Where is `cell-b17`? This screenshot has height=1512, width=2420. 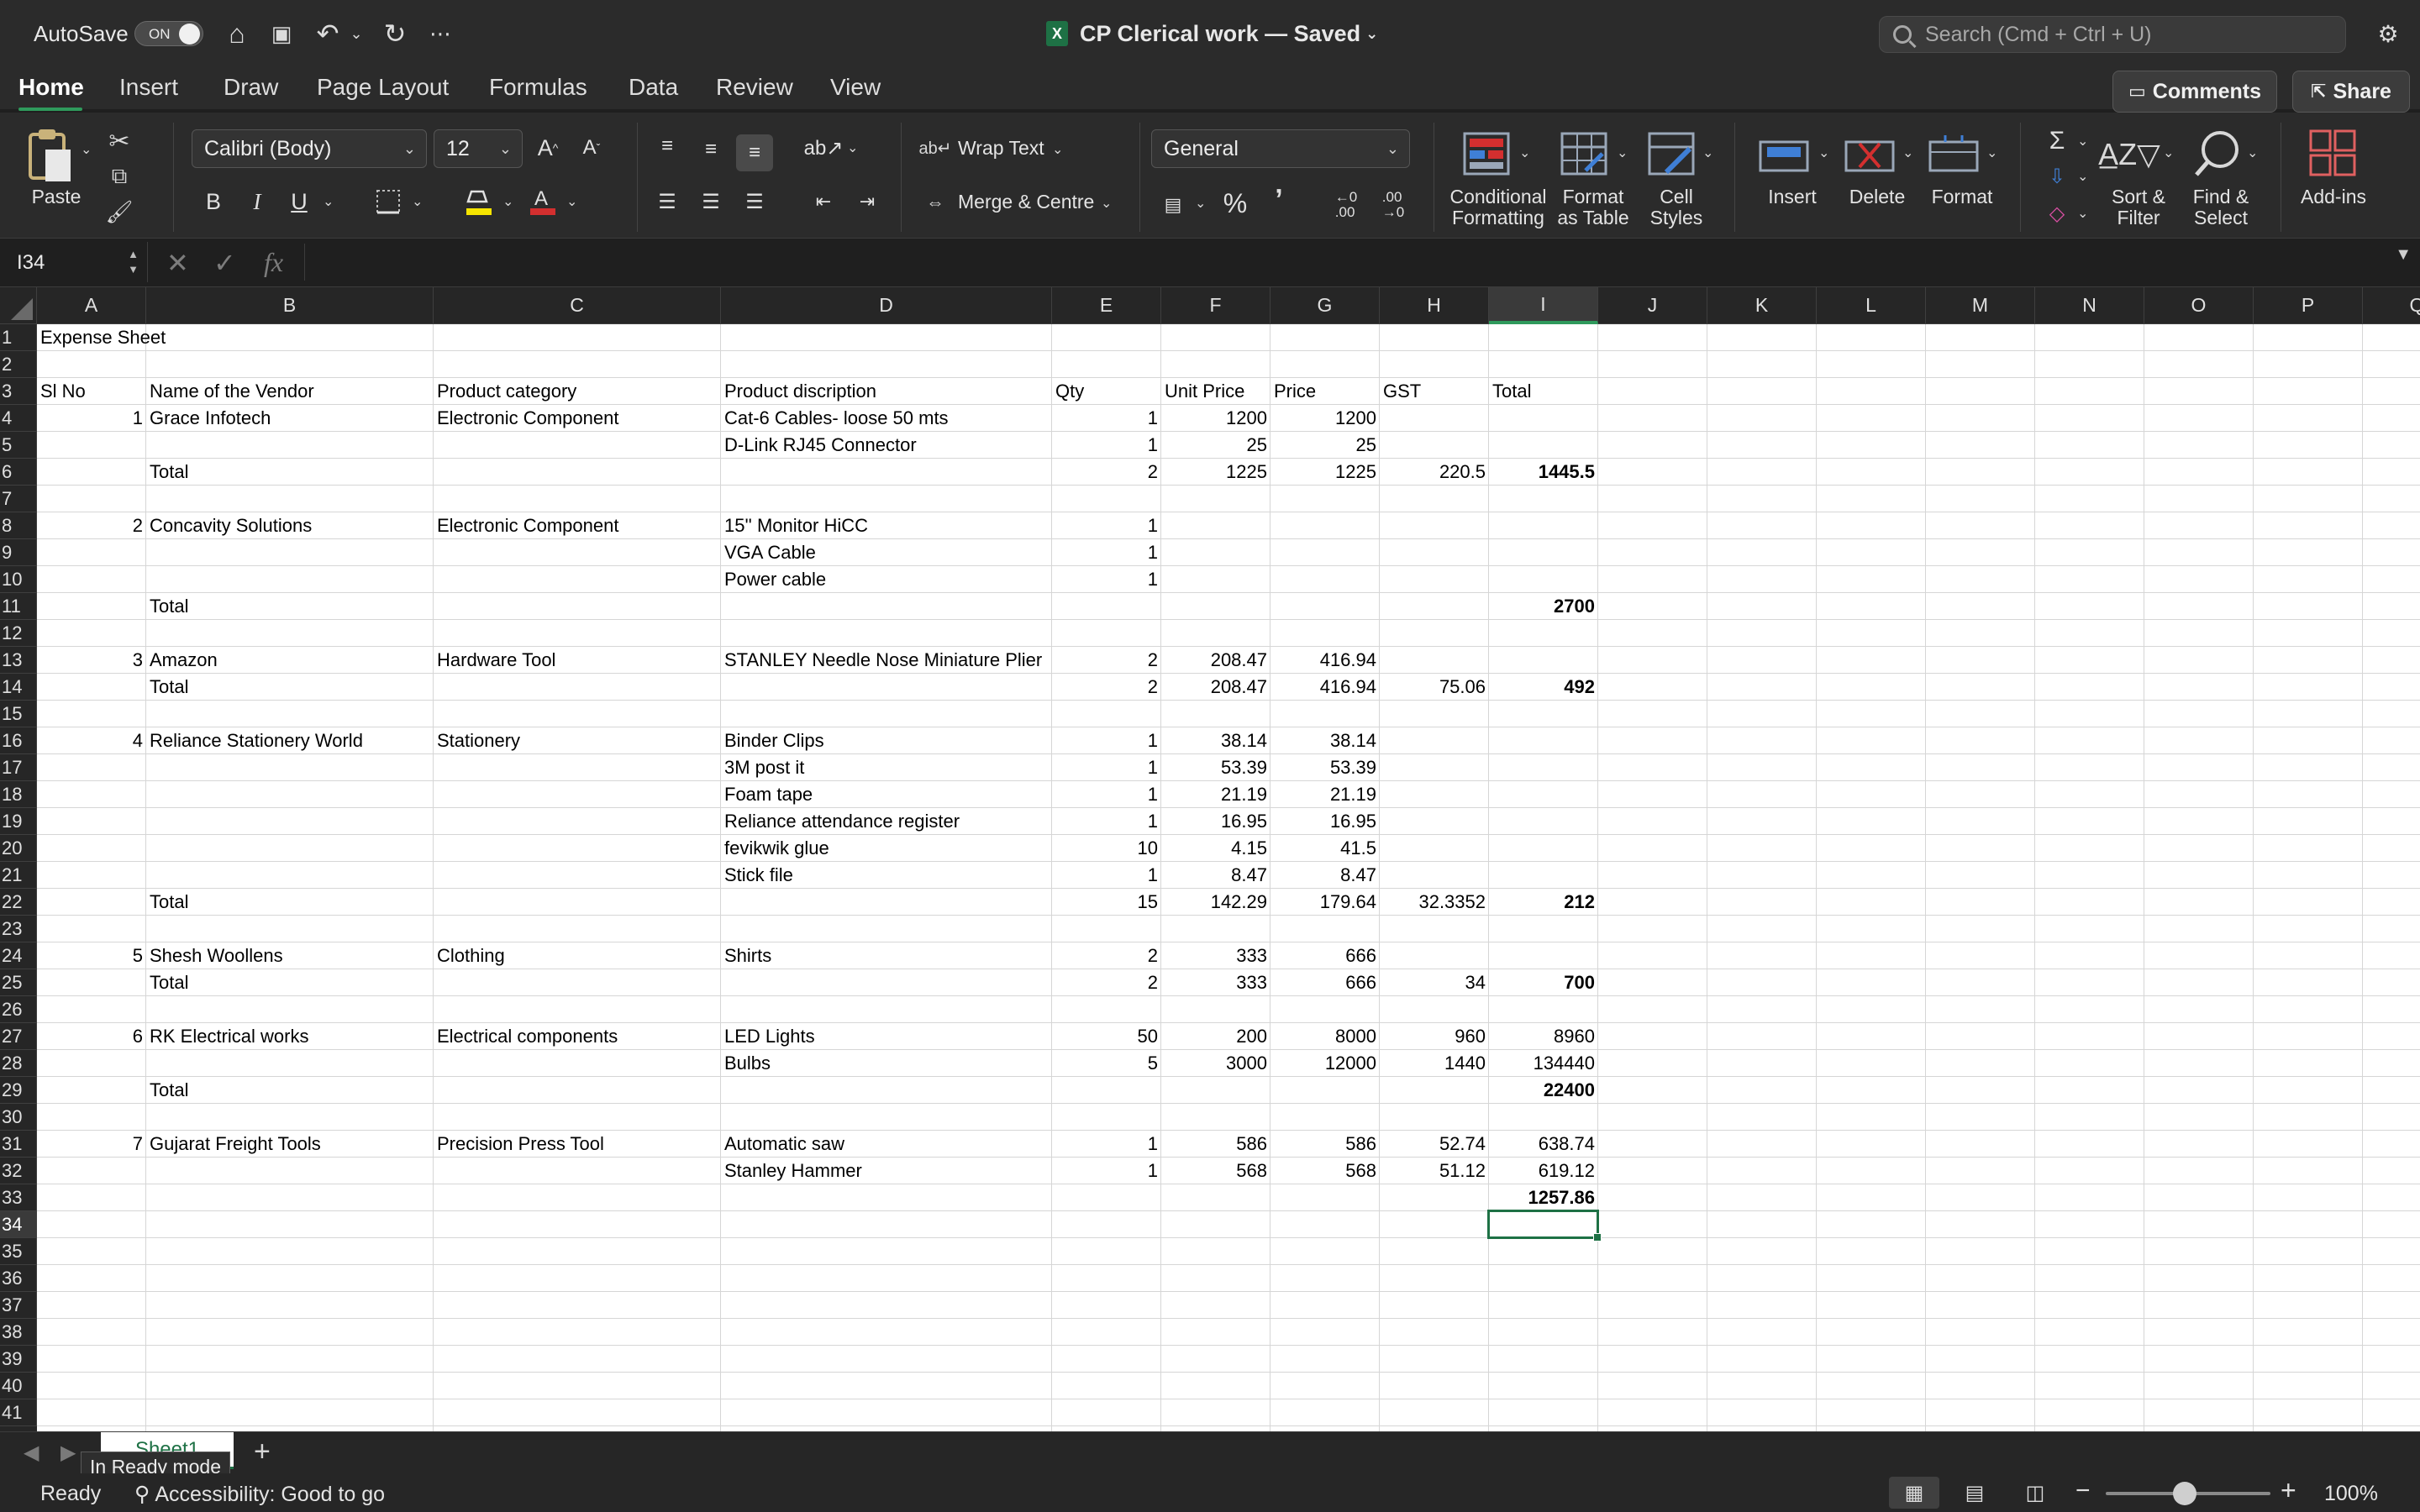
cell-b17 is located at coordinates (290, 767).